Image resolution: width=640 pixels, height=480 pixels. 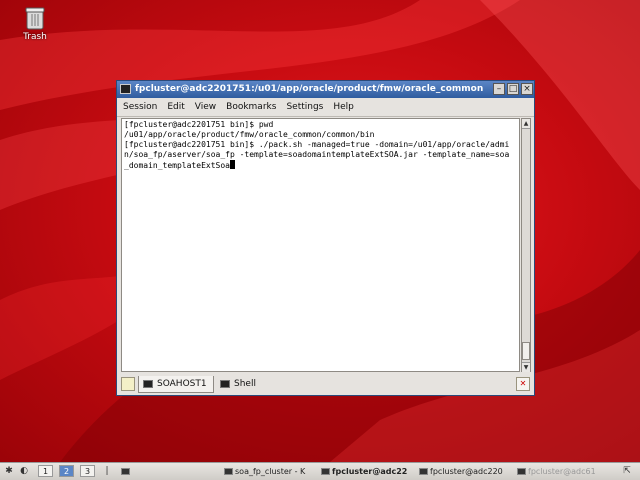 What do you see at coordinates (199, 124) in the screenshot?
I see `terminal-line: [fpcluster@adc2201751 bin]$ pwd` at bounding box center [199, 124].